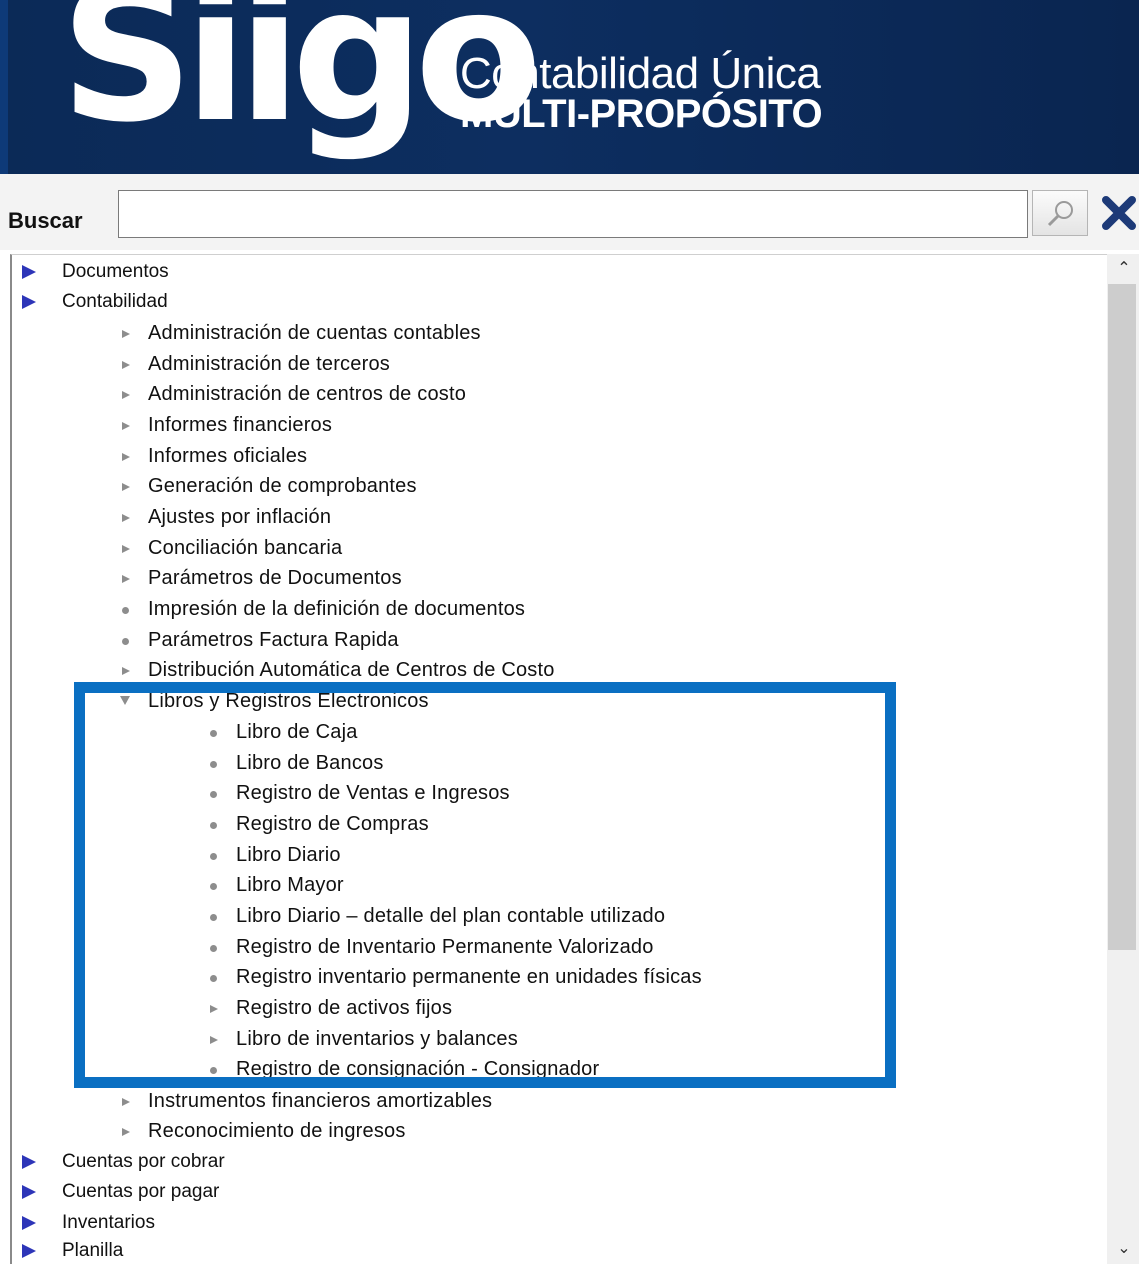  What do you see at coordinates (555, 302) in the screenshot?
I see `tree-item-contabilidad: Contabilidad` at bounding box center [555, 302].